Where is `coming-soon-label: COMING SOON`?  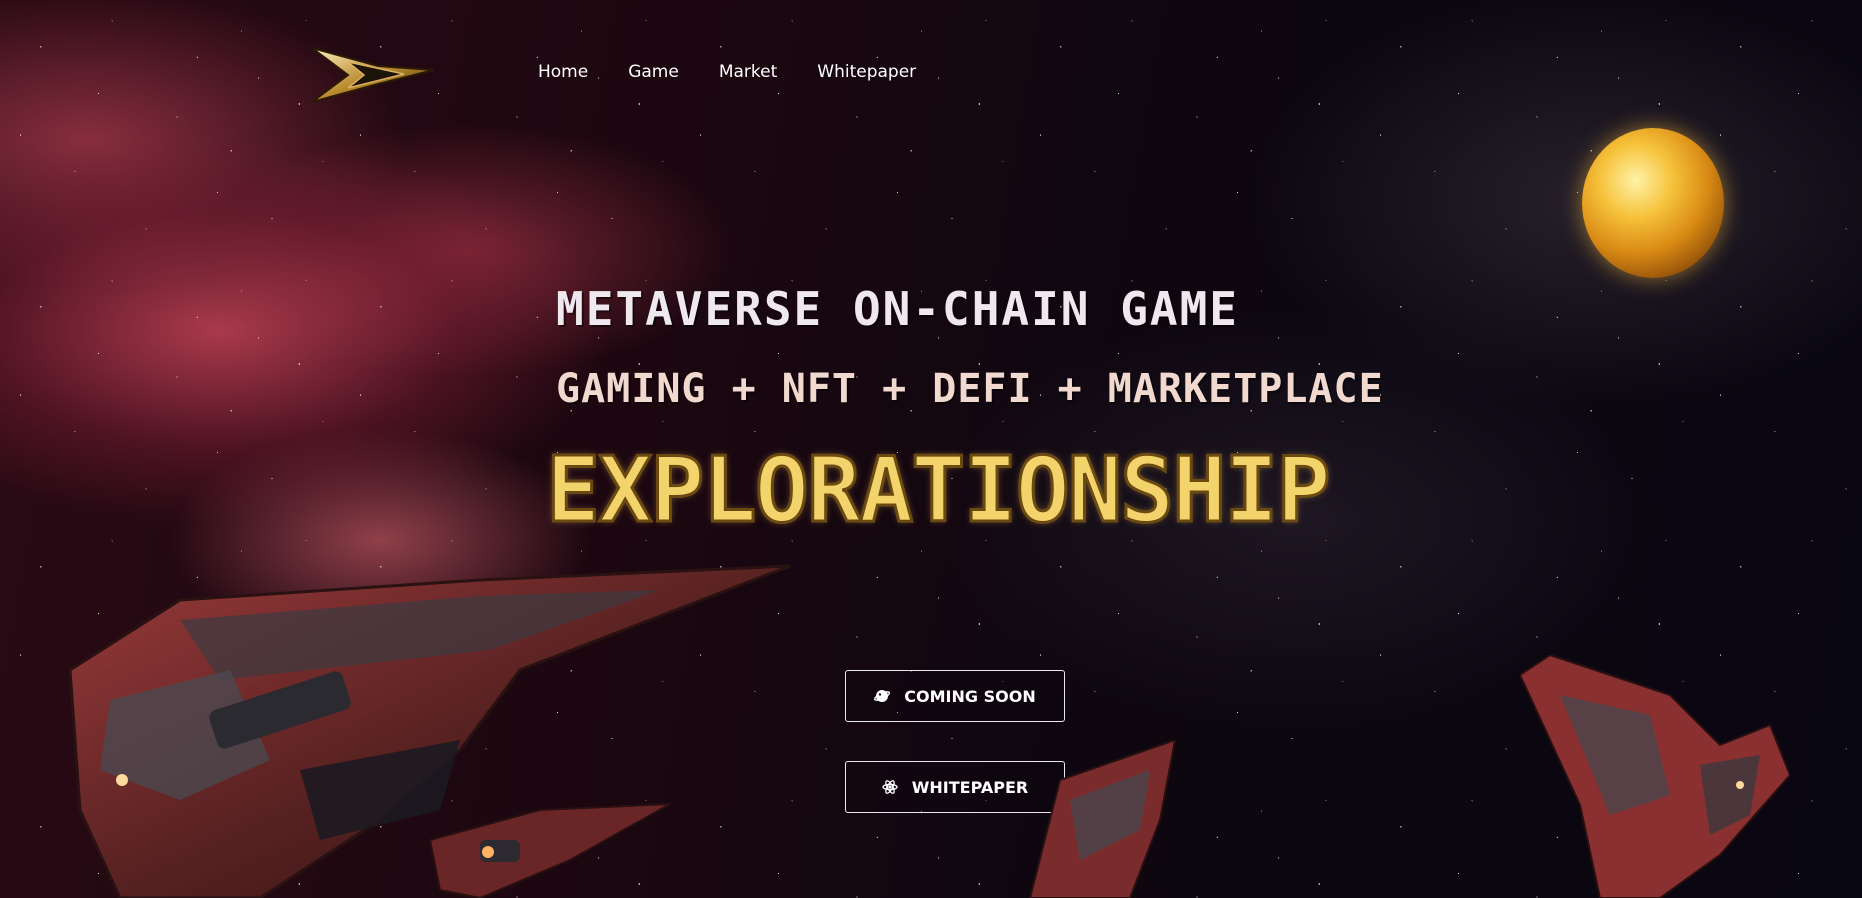
coming-soon-label: COMING SOON is located at coordinates (970, 696).